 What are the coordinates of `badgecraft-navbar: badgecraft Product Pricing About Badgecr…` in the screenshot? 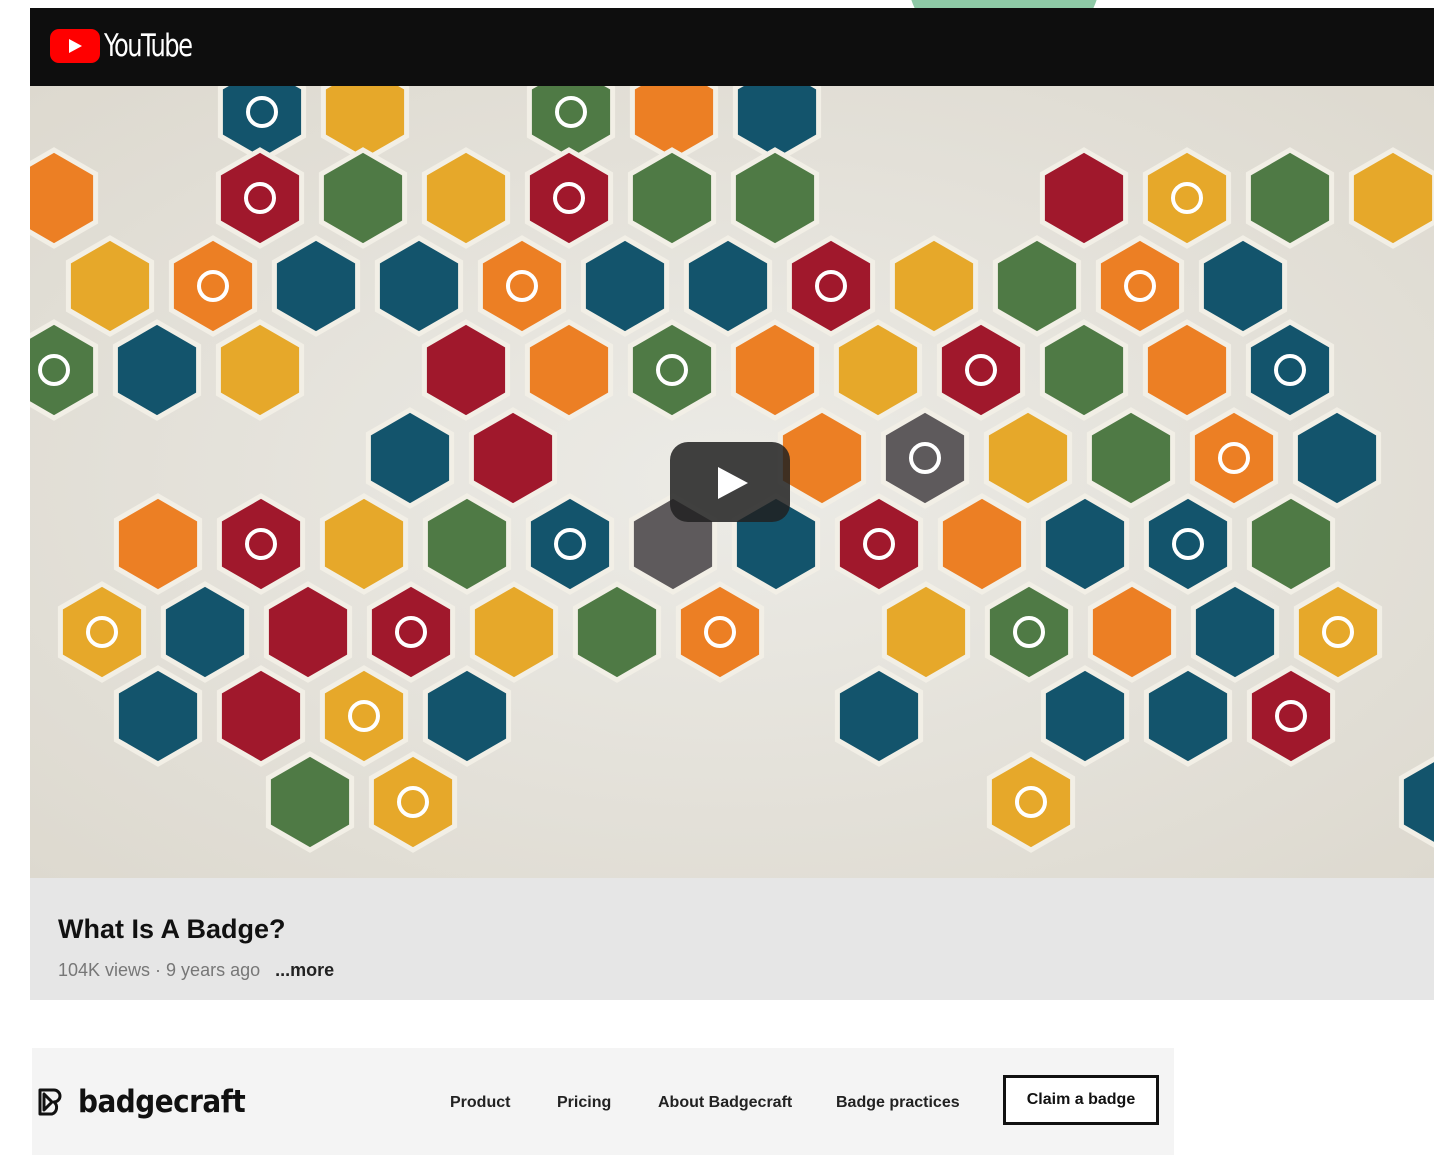 It's located at (603, 1101).